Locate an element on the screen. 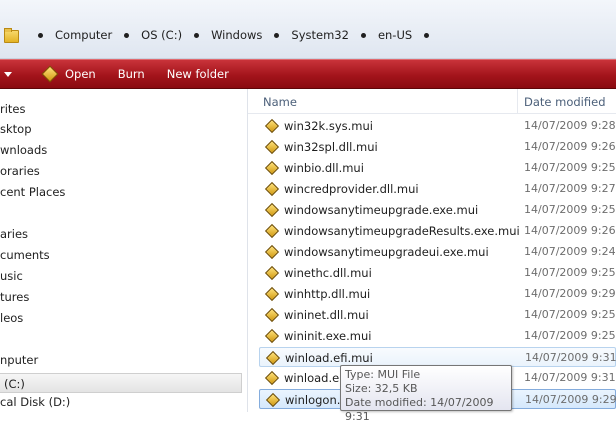  command-toolbar: Open Burn New folder is located at coordinates (308, 74).